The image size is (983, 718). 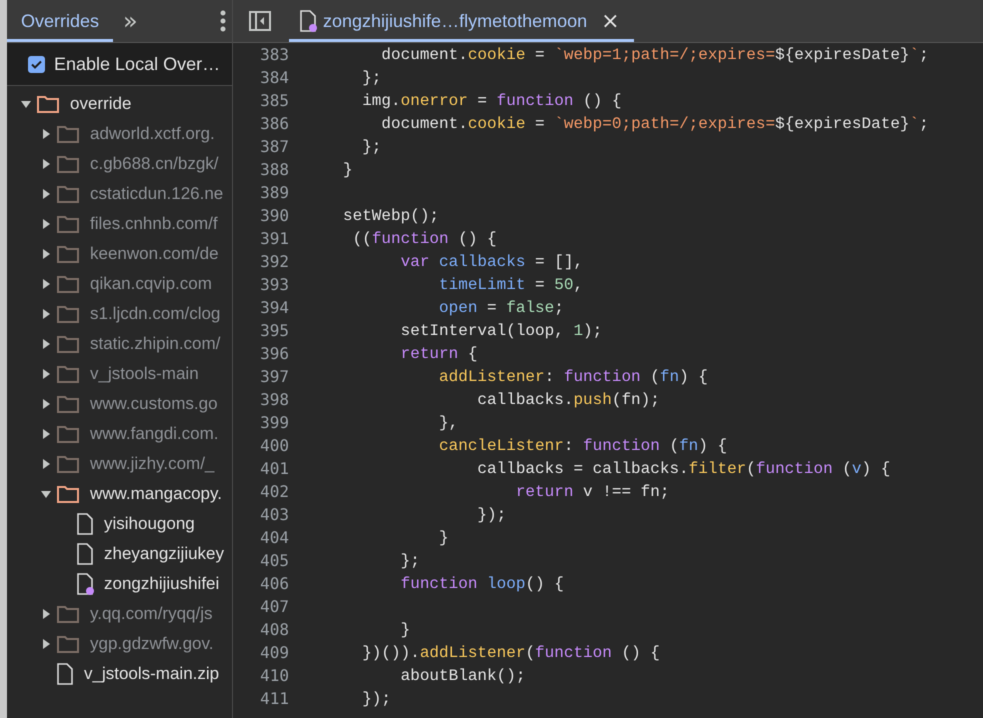 I want to click on line-number: 397, so click(x=274, y=376).